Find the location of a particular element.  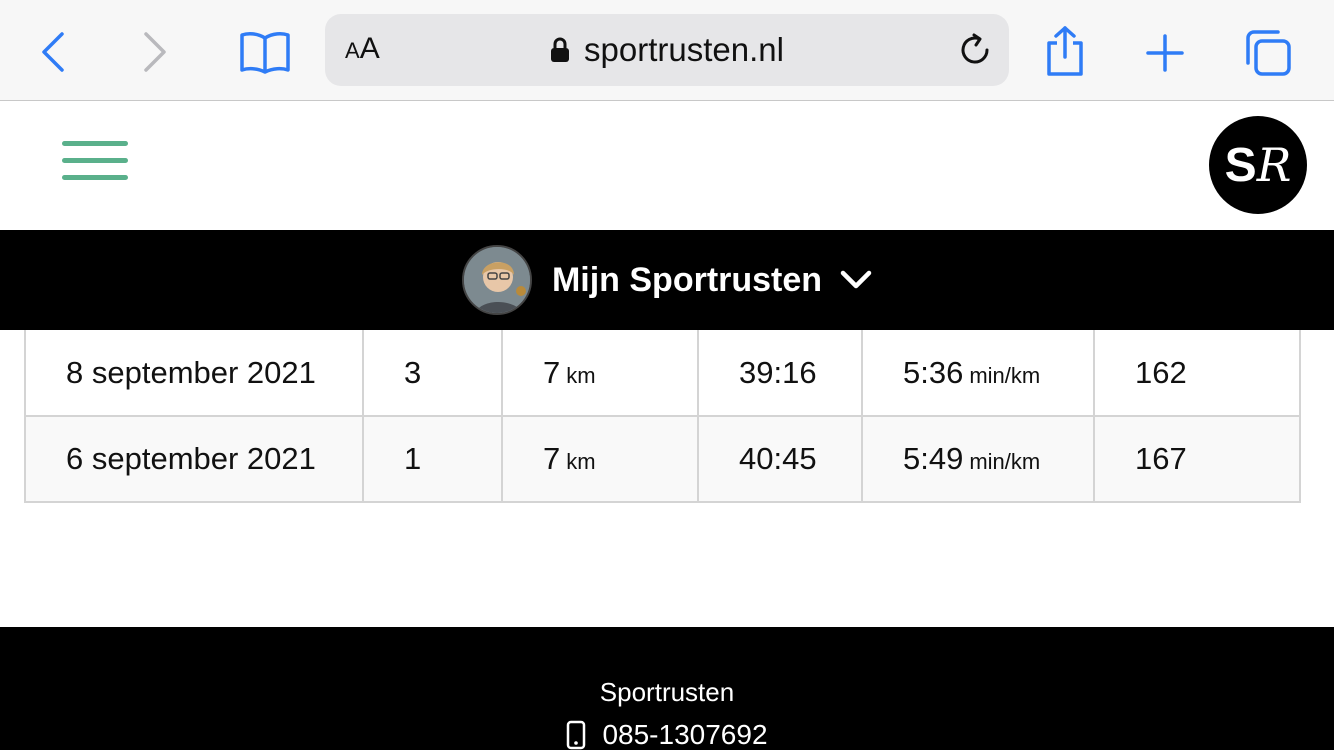

footer-phone: 085-1307692 is located at coordinates (667, 735).